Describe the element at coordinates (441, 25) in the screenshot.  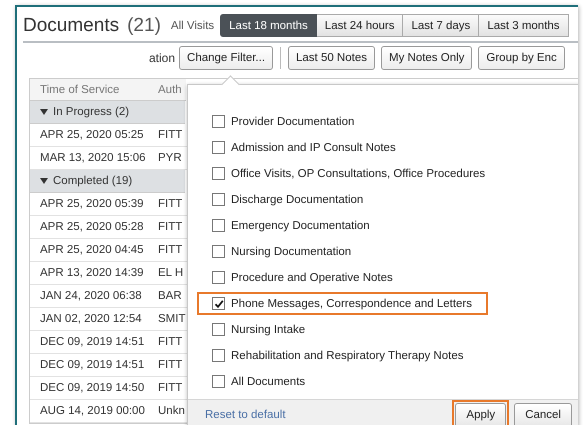
I see `tab: Last 7 days` at that location.